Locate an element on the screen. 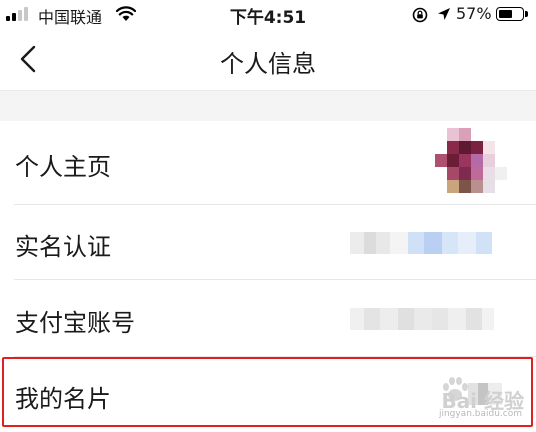  page-title: 个人信息 is located at coordinates (268, 64).